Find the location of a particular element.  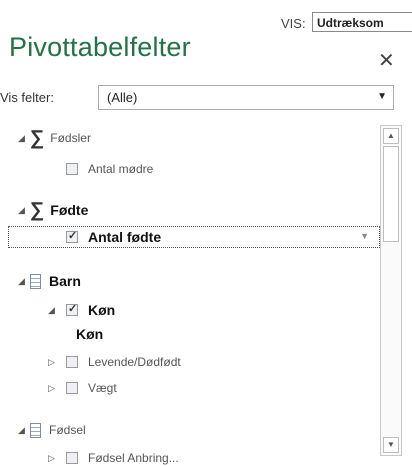

field-kon-sub: Køn is located at coordinates (89, 334).